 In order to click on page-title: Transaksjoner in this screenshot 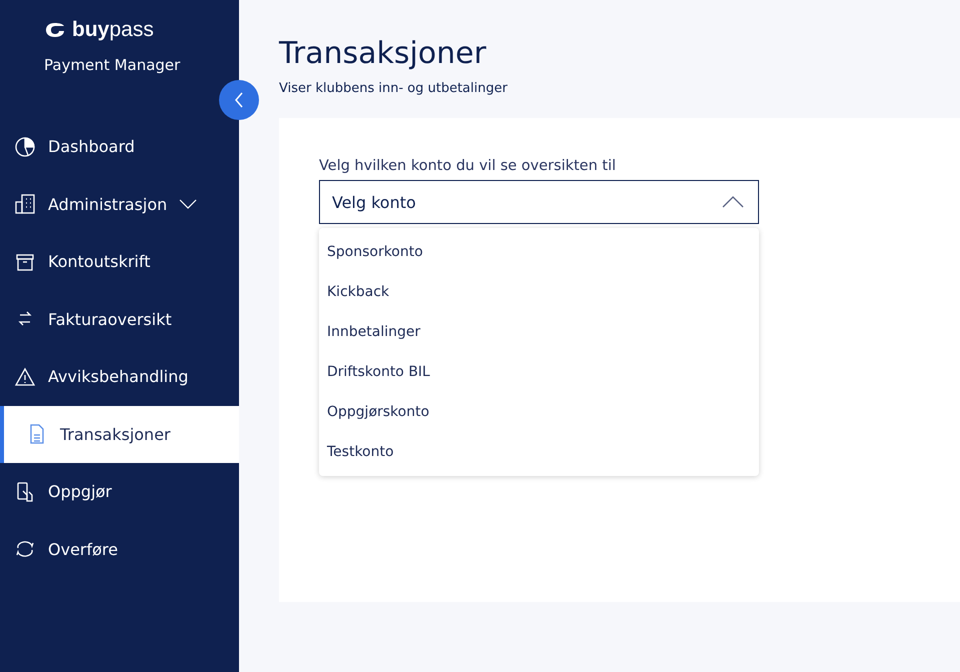, I will do `click(383, 53)`.